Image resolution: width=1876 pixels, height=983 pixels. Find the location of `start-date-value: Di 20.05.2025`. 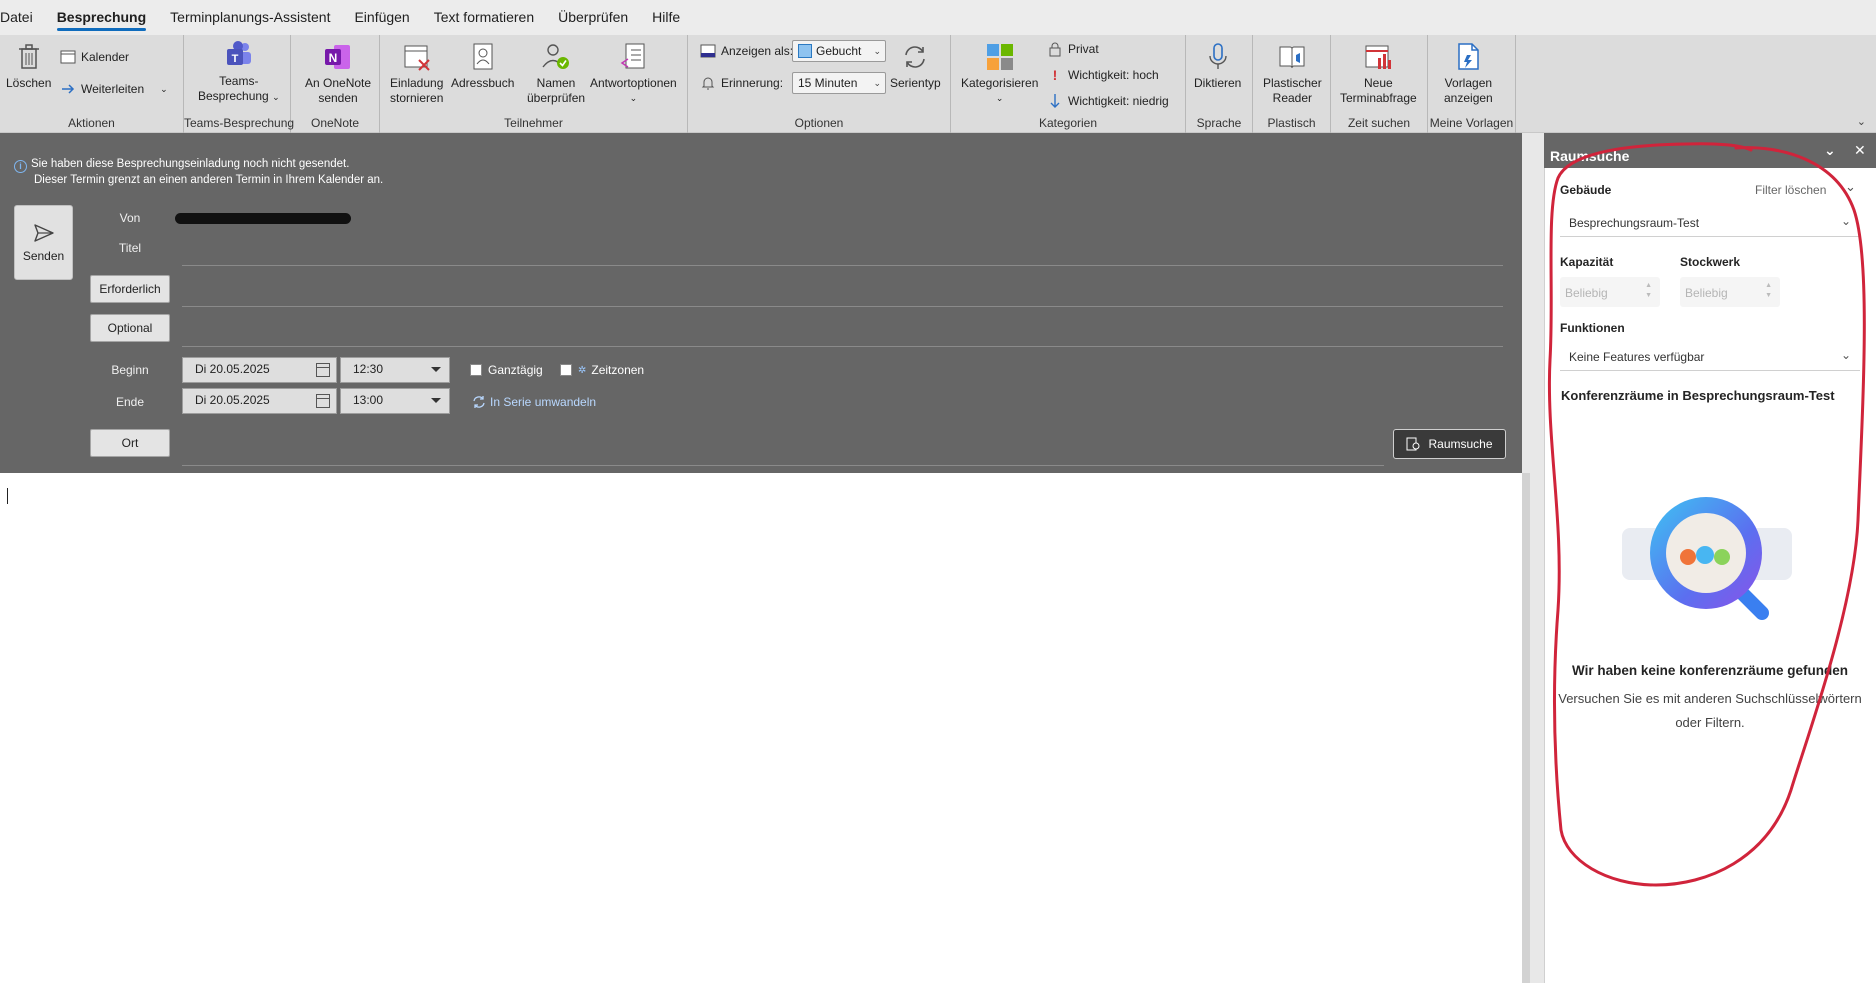

start-date-value: Di 20.05.2025 is located at coordinates (232, 369).